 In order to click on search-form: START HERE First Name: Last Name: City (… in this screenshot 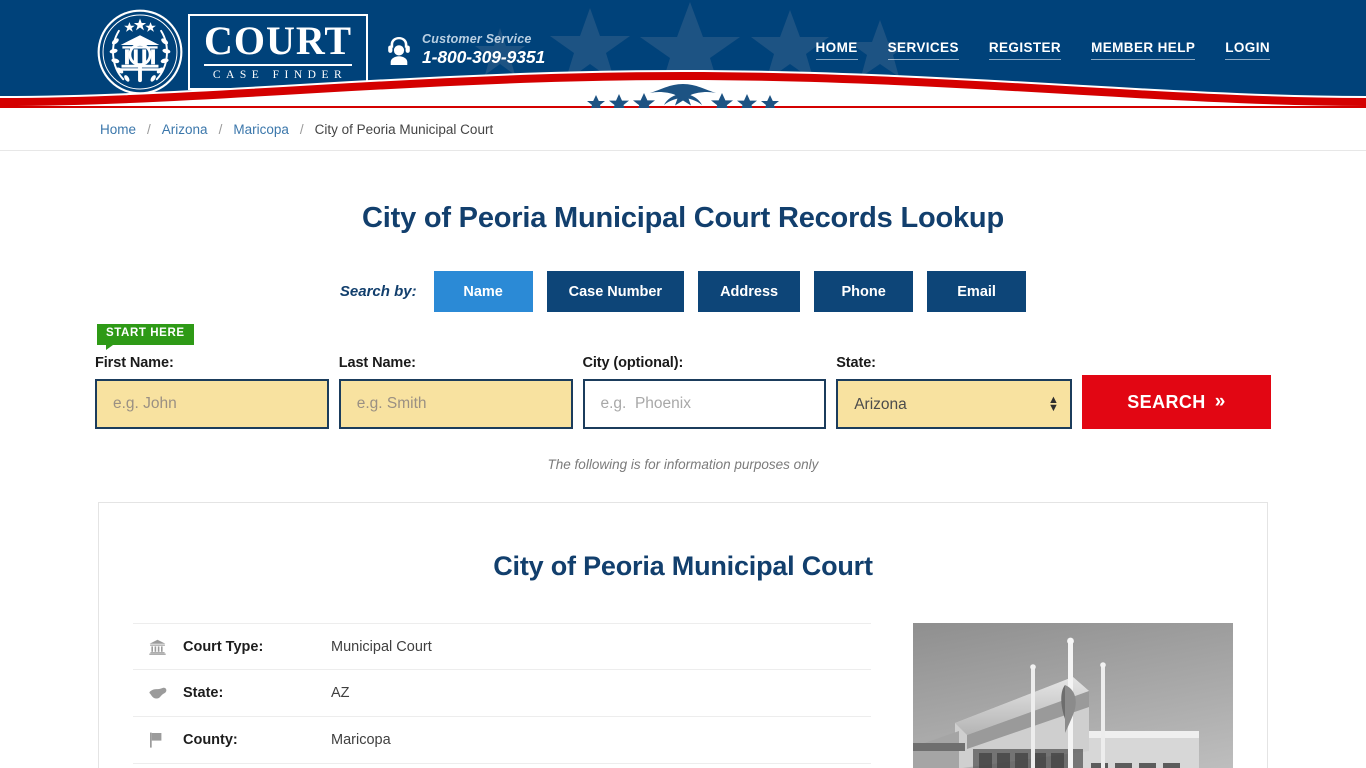, I will do `click(683, 376)`.